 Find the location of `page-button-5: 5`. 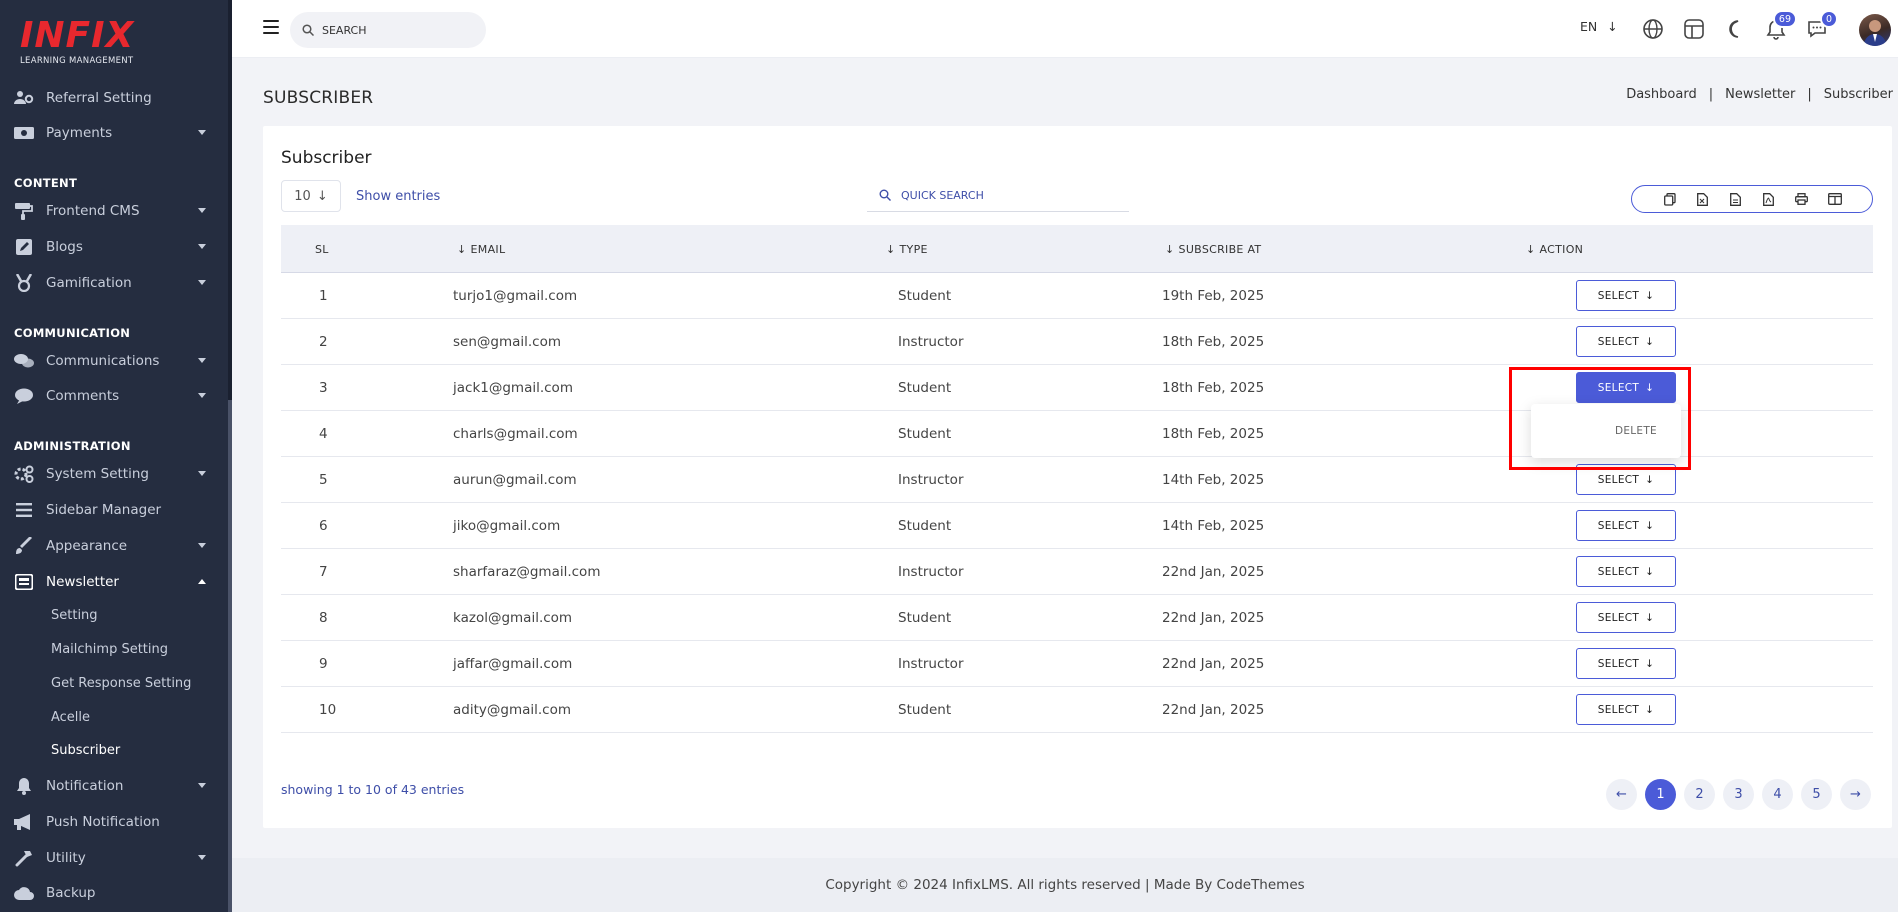

page-button-5: 5 is located at coordinates (1816, 794).